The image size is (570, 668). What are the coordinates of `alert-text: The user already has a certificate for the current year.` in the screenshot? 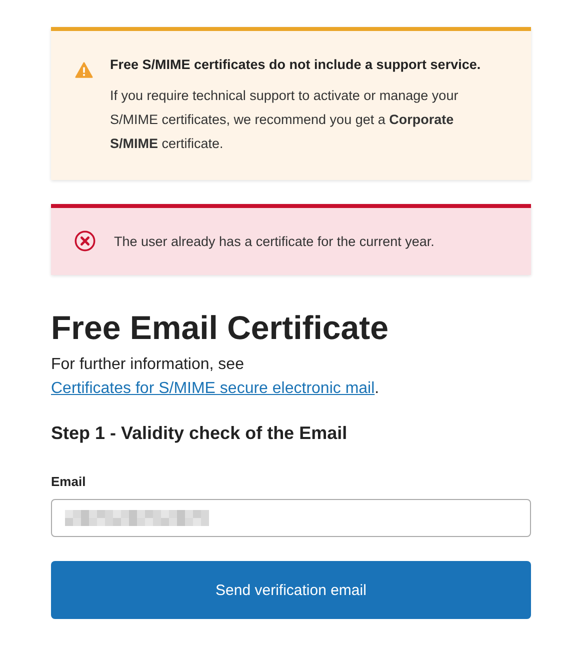 It's located at (274, 241).